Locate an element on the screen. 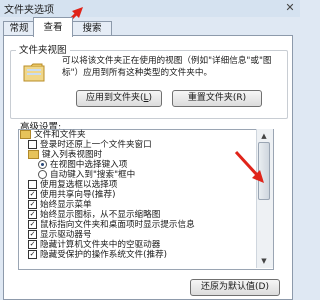 The image size is (320, 300). tree-item-label: 使用复选框以选择项 is located at coordinates (79, 185).